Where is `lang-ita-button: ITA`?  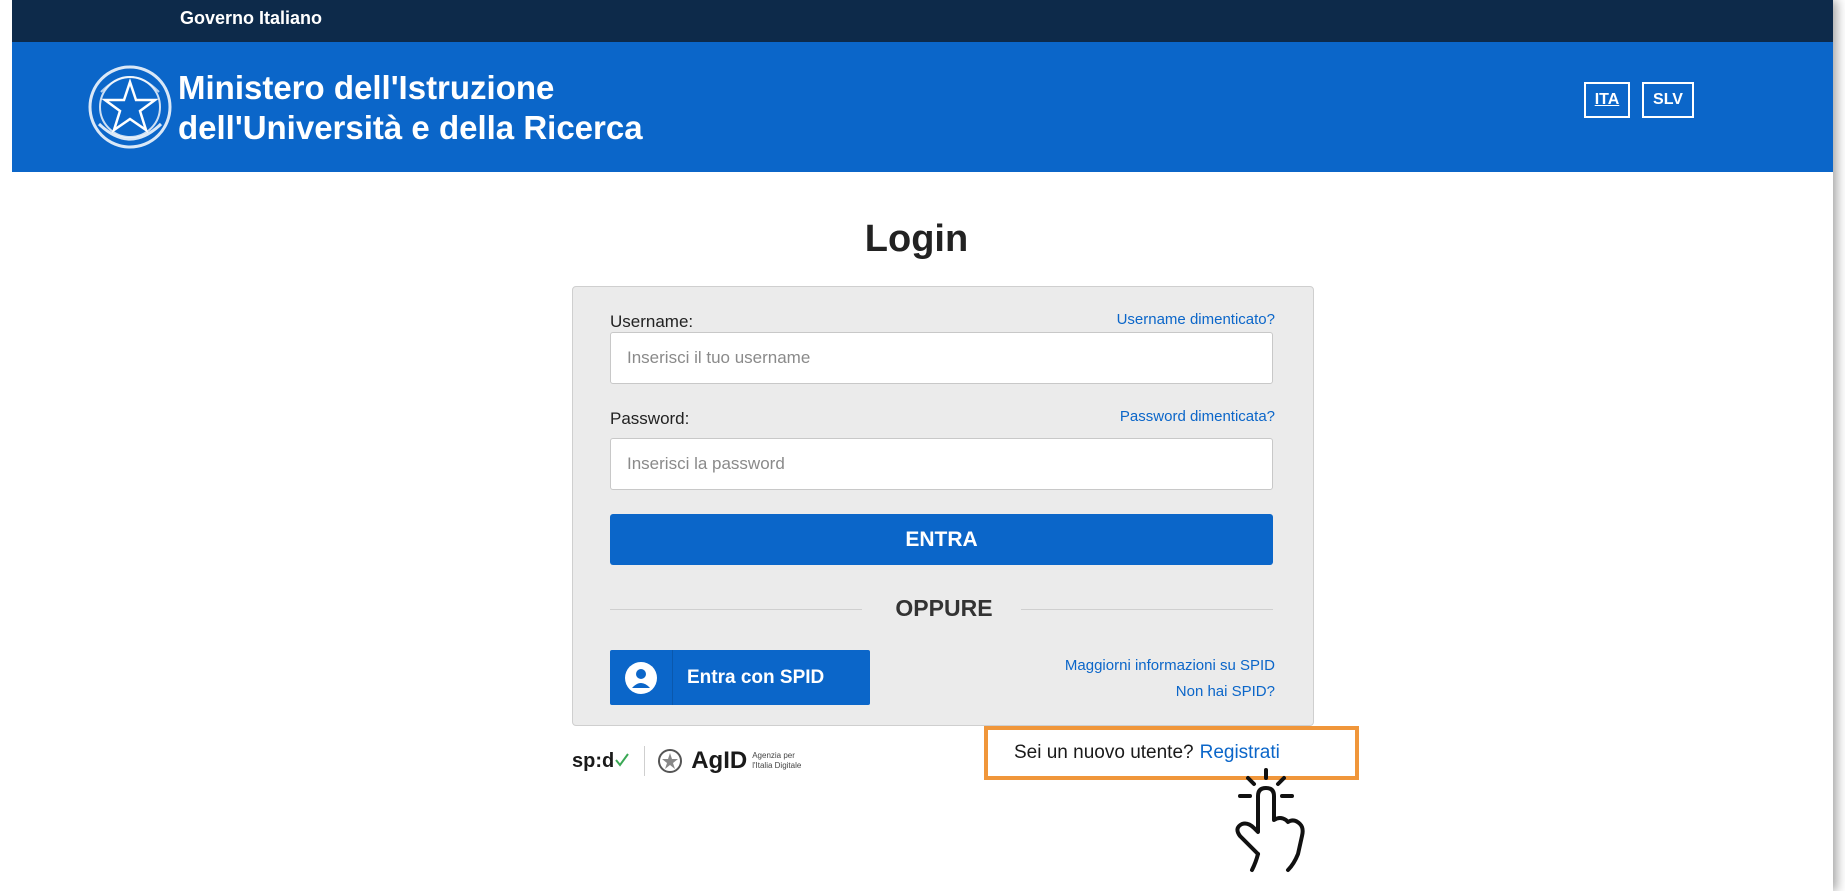 lang-ita-button: ITA is located at coordinates (1607, 100).